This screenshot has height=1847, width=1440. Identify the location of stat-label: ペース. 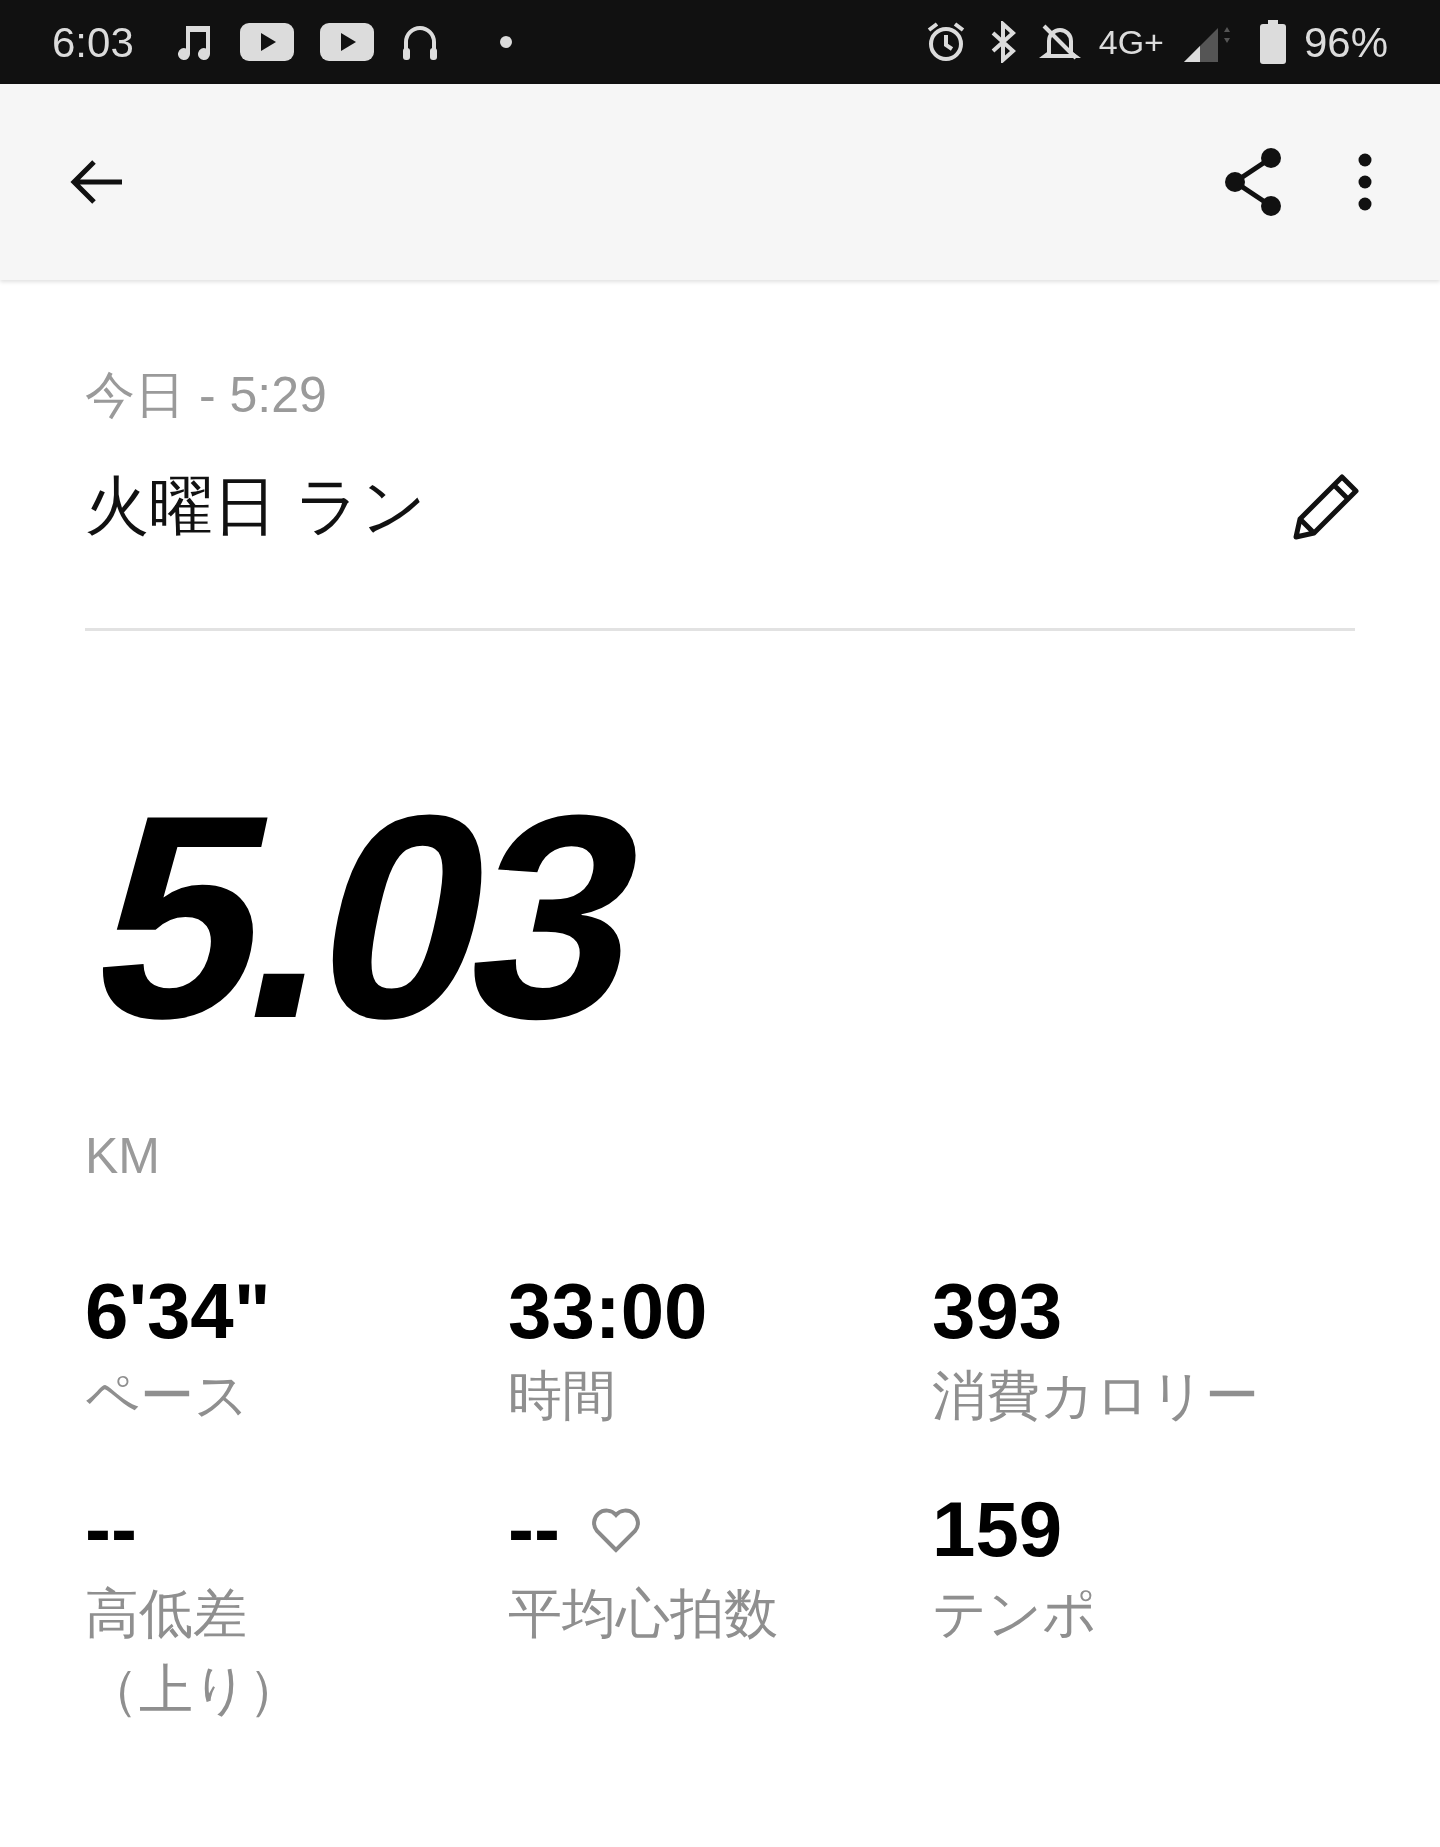
(167, 1395).